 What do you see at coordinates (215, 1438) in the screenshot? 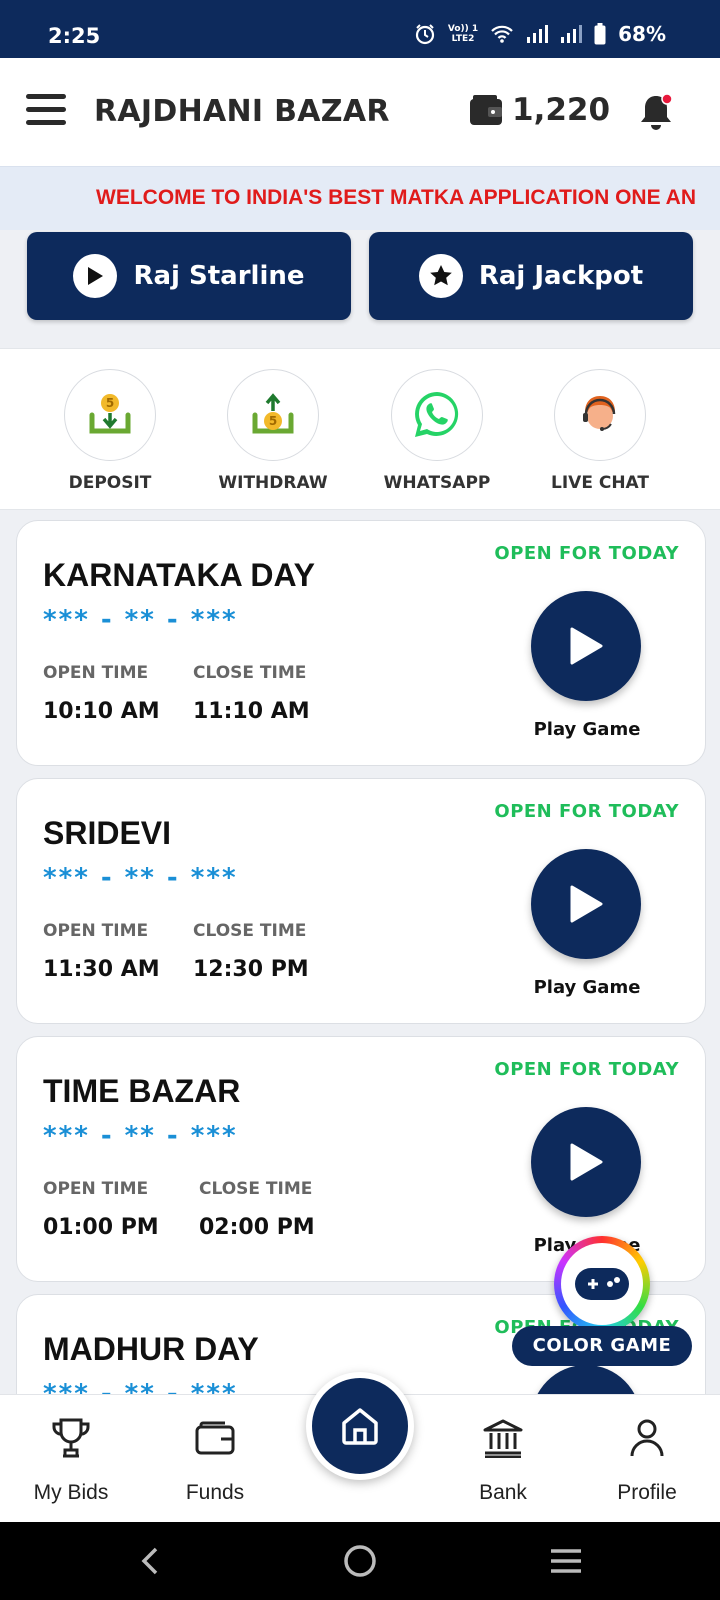
I see `wallet-outline-icon` at bounding box center [215, 1438].